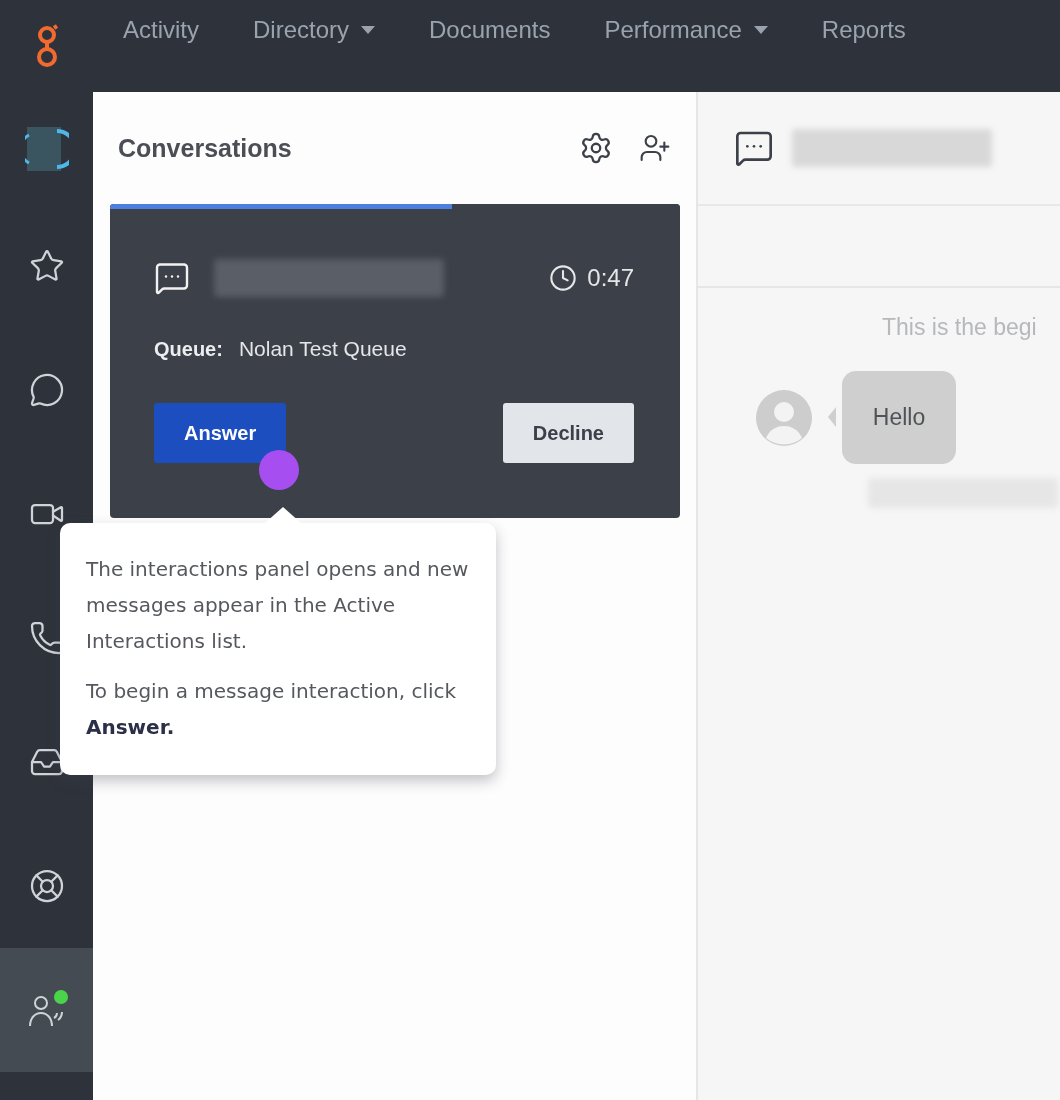  What do you see at coordinates (960, 327) in the screenshot?
I see `conversation-start-text: This is the begi` at bounding box center [960, 327].